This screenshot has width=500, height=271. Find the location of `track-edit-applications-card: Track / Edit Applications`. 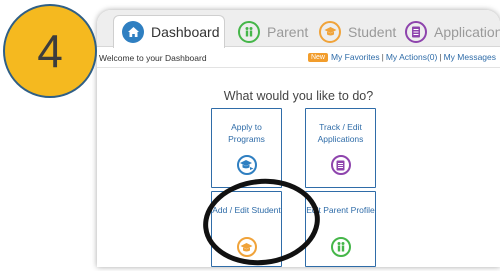

track-edit-applications-card: Track / Edit Applications is located at coordinates (340, 148).